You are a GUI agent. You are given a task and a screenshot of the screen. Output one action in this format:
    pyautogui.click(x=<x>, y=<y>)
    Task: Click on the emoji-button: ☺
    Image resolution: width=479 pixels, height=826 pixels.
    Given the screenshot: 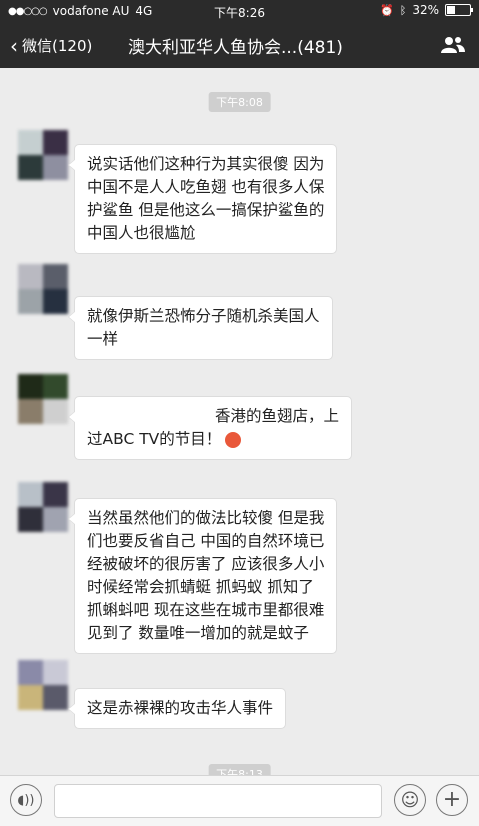 What is the action you would take?
    pyautogui.click(x=410, y=800)
    